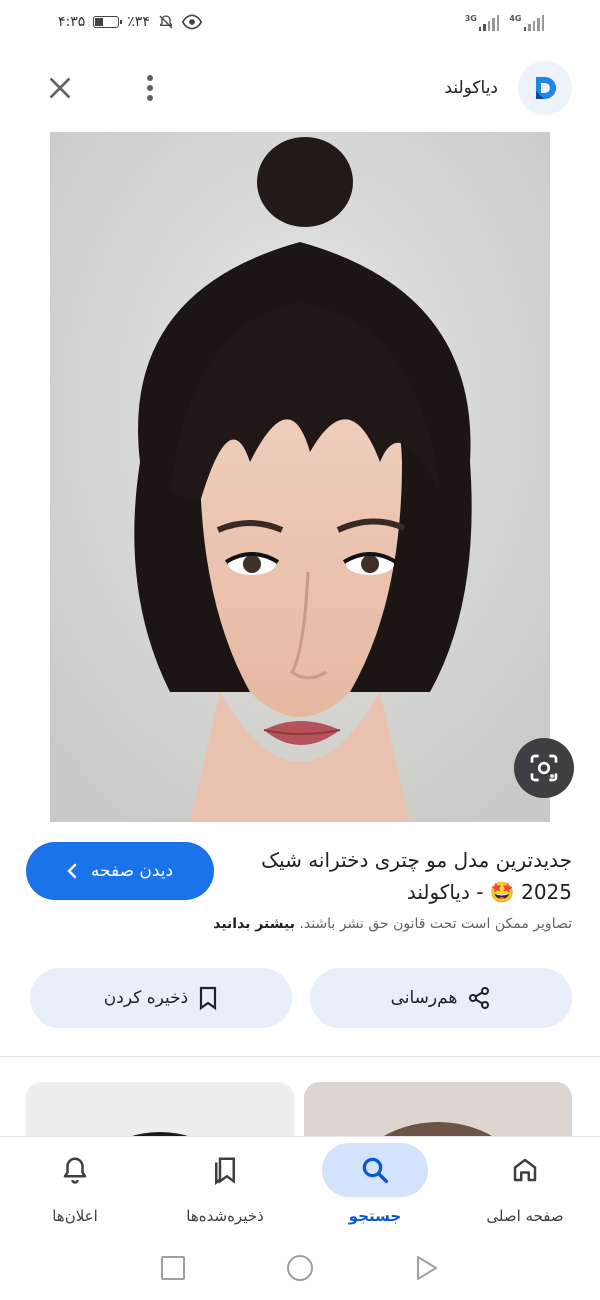 Image resolution: width=600 pixels, height=1300 pixels. I want to click on signal-4g: 4G, so click(526, 22).